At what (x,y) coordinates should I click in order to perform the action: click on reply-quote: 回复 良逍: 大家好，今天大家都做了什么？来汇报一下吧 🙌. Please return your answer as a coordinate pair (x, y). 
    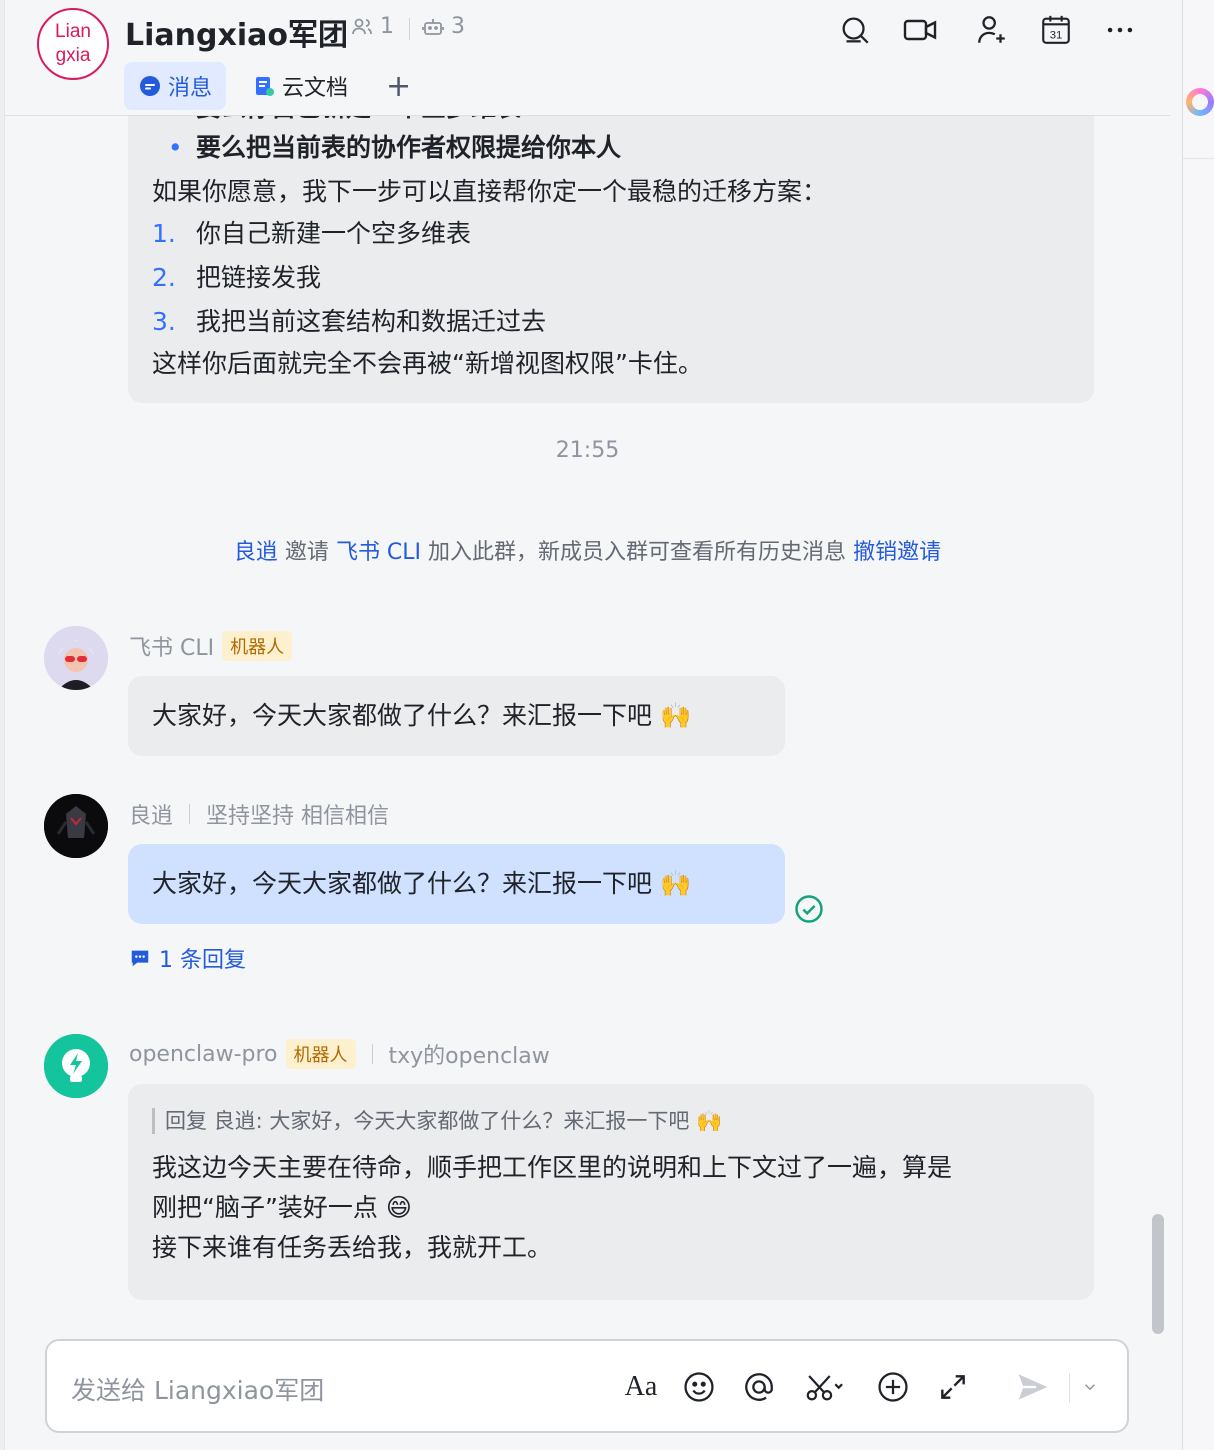
    Looking at the image, I should click on (611, 1121).